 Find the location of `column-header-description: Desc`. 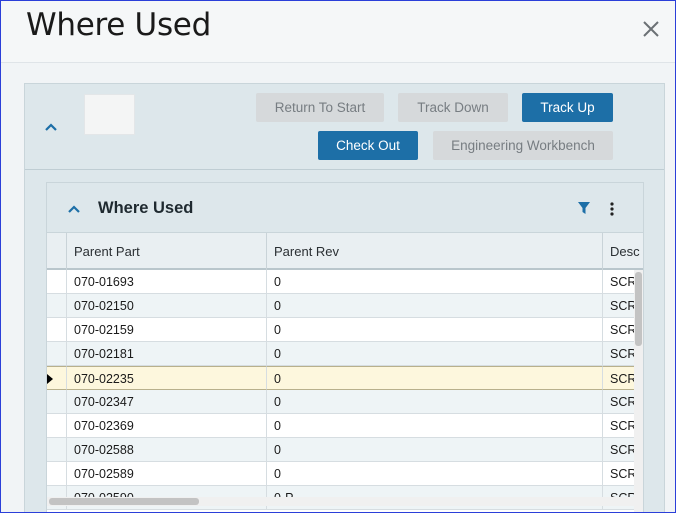

column-header-description: Desc is located at coordinates (623, 251).